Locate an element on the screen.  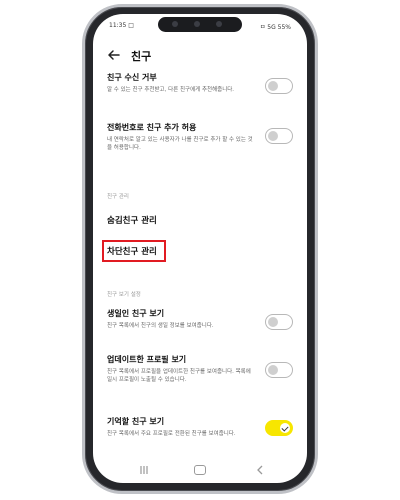
sensor-icon is located at coordinates (197, 24).